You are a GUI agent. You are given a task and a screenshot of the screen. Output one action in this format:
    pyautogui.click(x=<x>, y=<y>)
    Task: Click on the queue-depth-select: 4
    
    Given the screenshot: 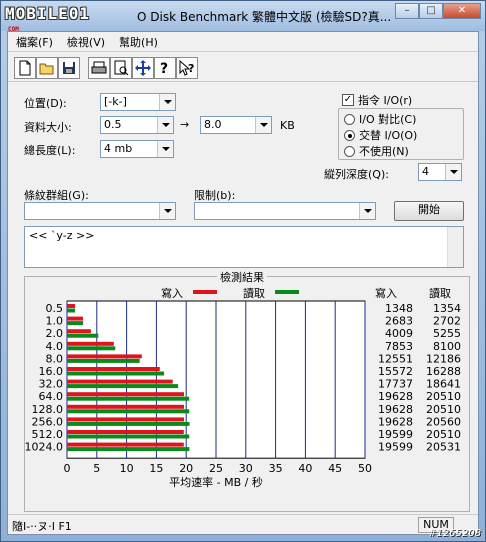 What is the action you would take?
    pyautogui.click(x=440, y=172)
    